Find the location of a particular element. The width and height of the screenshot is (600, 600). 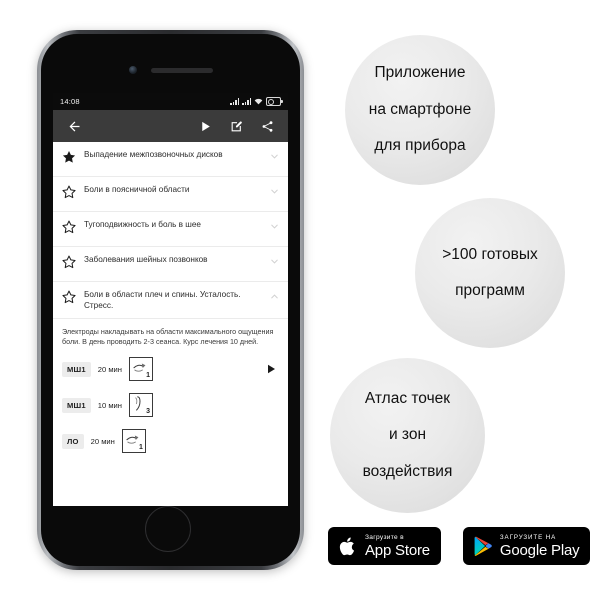

front-camera-icon is located at coordinates (133, 70).